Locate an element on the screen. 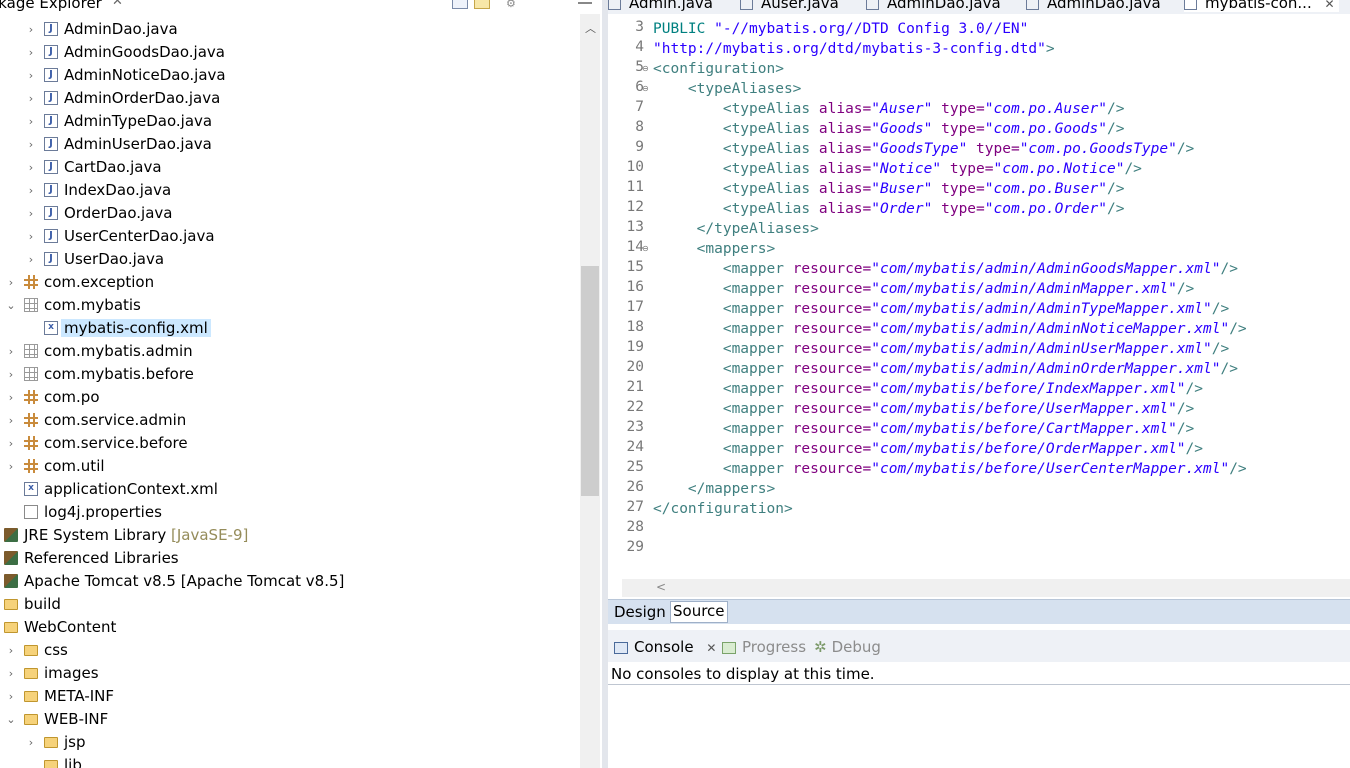  tree-item: build is located at coordinates (290, 604).